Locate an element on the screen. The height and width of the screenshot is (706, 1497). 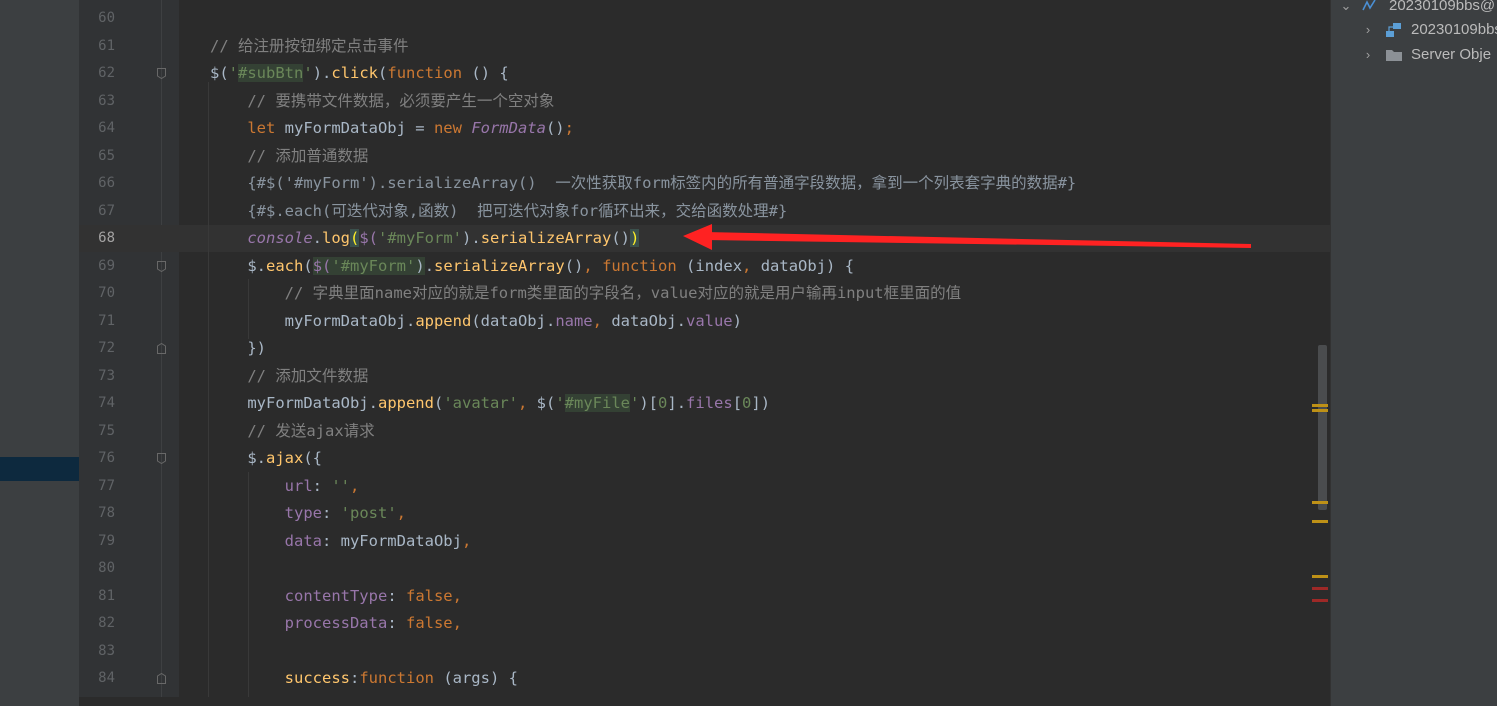
code-token: $( is located at coordinates (369, 238).